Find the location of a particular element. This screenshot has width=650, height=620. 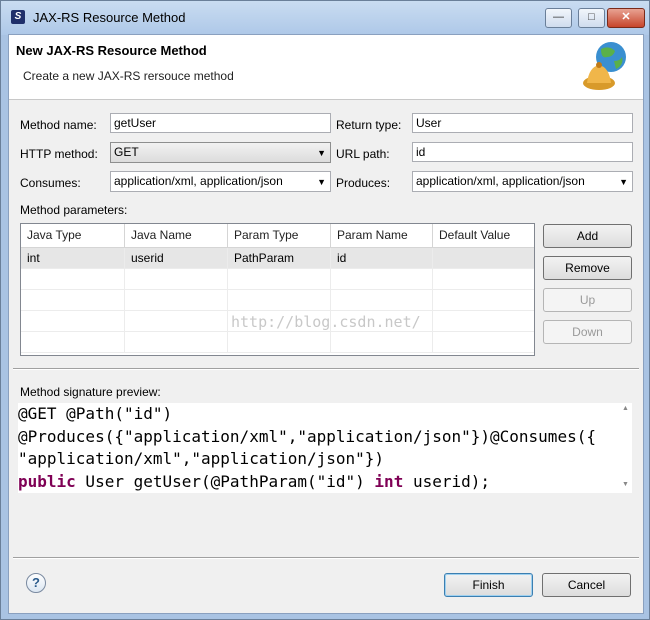

preview-line-4-mid: User getUser(@PathParam("id") is located at coordinates (225, 481).